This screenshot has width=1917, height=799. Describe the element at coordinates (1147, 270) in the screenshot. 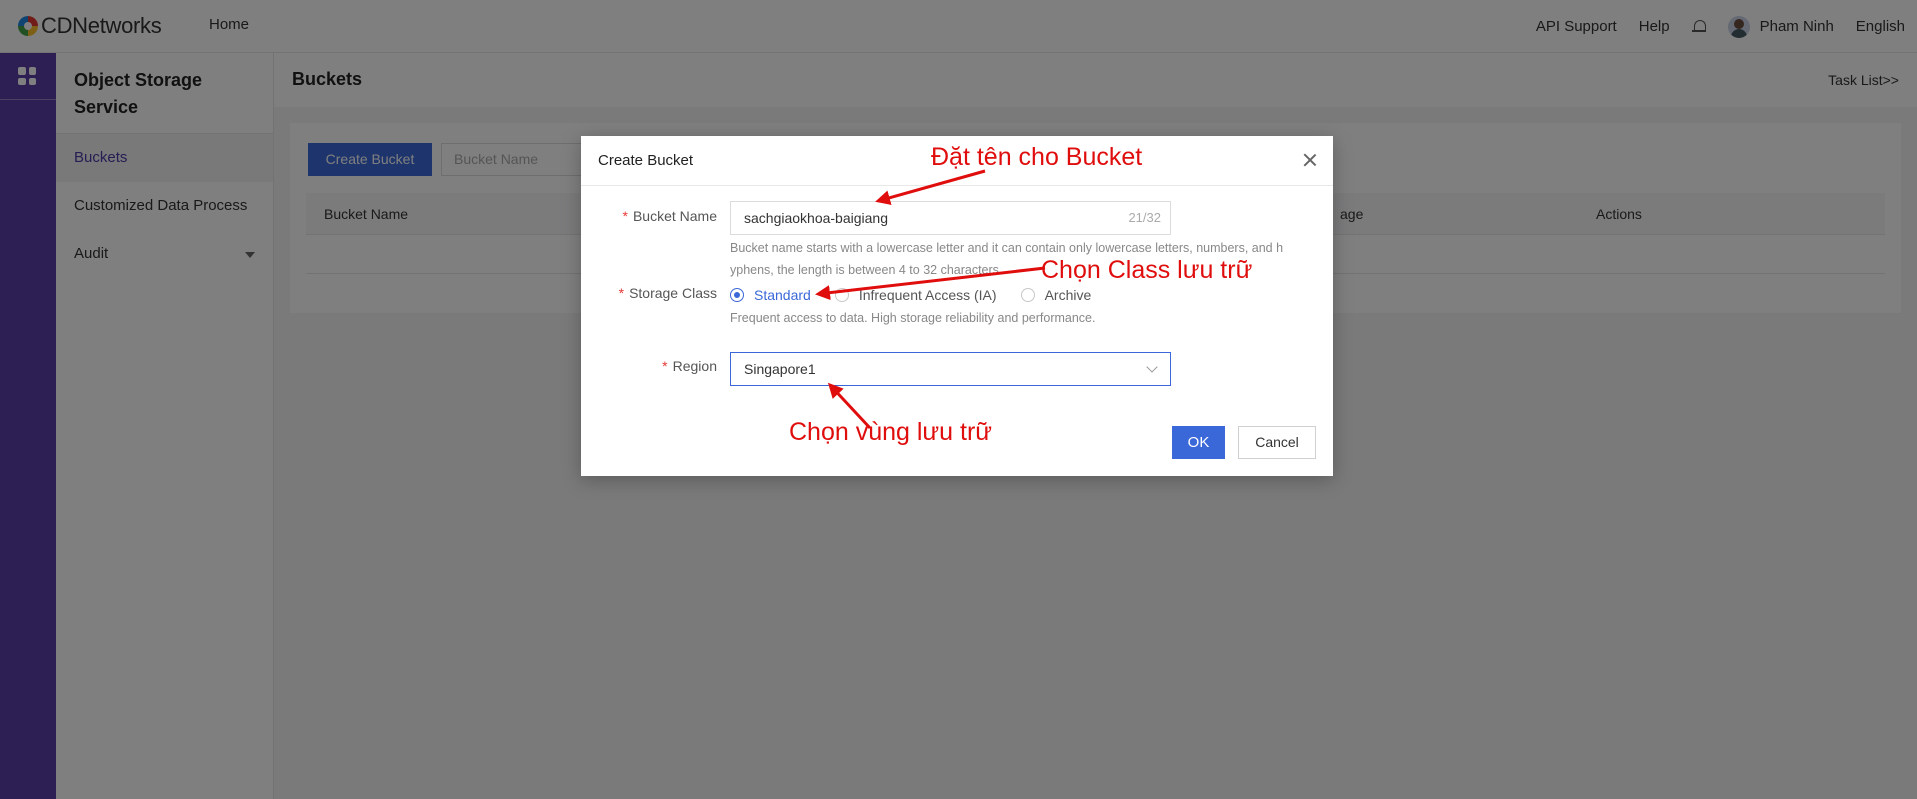

I see `storage-class-annotation: Chọn Class lưu trữ` at that location.